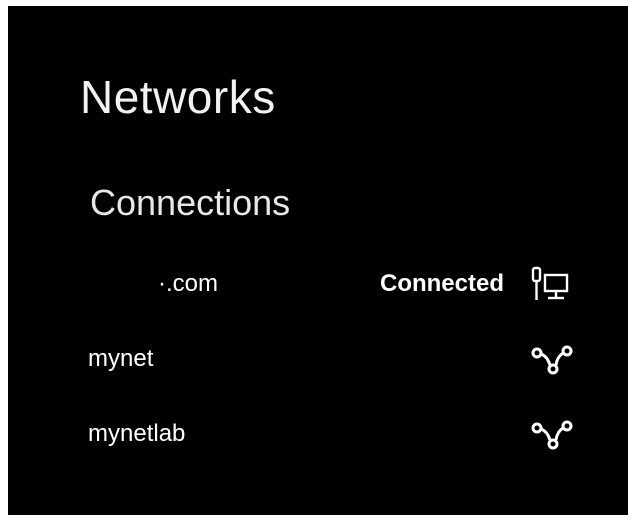 This screenshot has width=636, height=523. I want to click on connection-row-2: mynet, so click(318, 360).